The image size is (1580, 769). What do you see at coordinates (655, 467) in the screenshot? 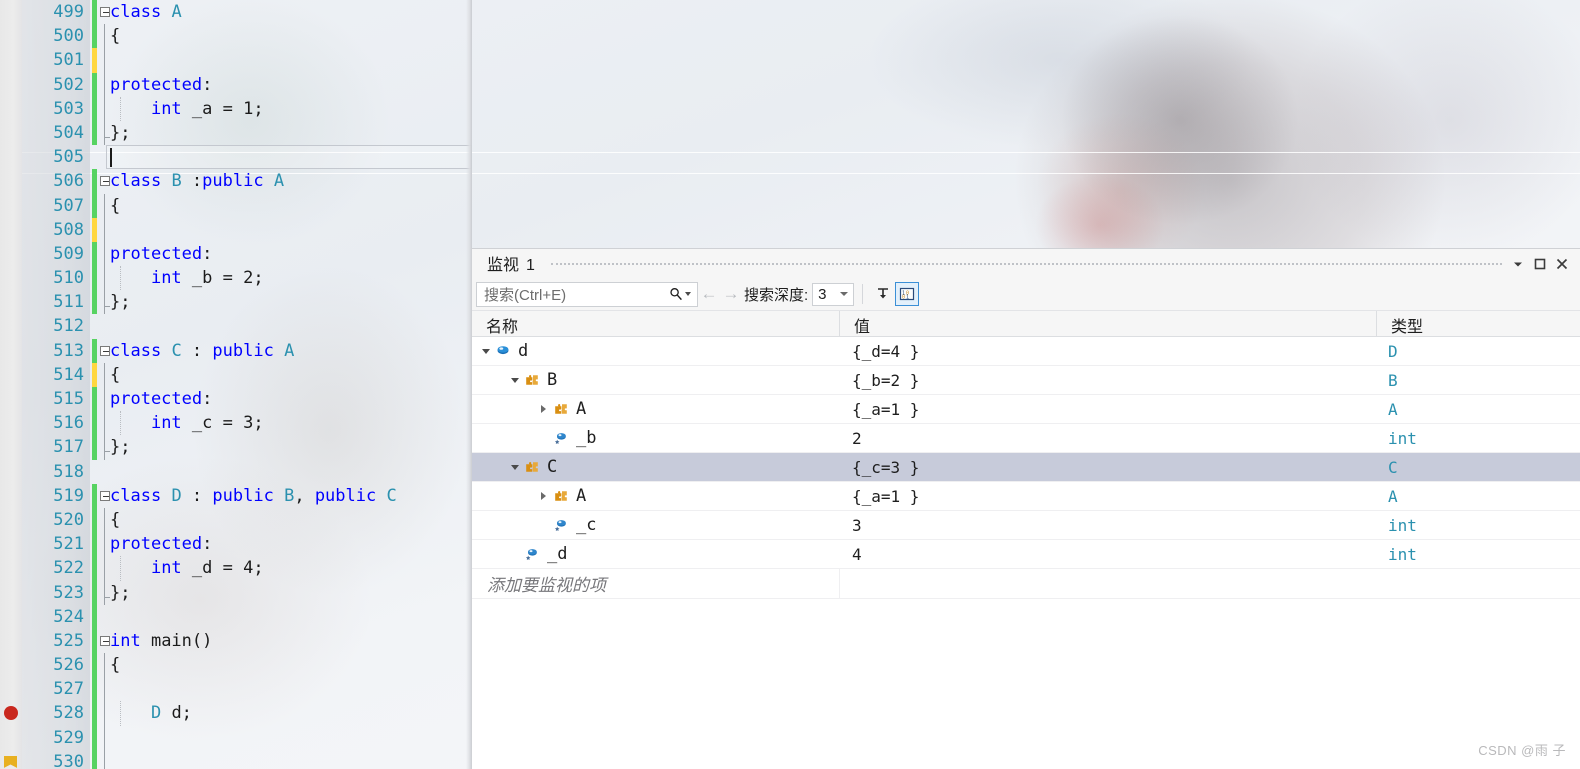
I see `watch-row-name-cell: C` at bounding box center [655, 467].